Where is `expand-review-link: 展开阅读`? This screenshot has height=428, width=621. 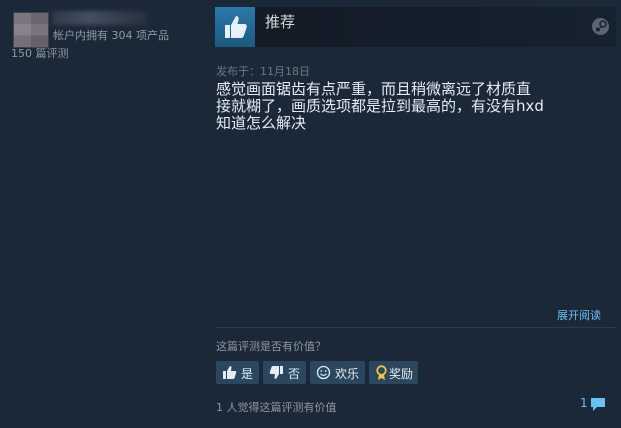 expand-review-link: 展开阅读 is located at coordinates (579, 315).